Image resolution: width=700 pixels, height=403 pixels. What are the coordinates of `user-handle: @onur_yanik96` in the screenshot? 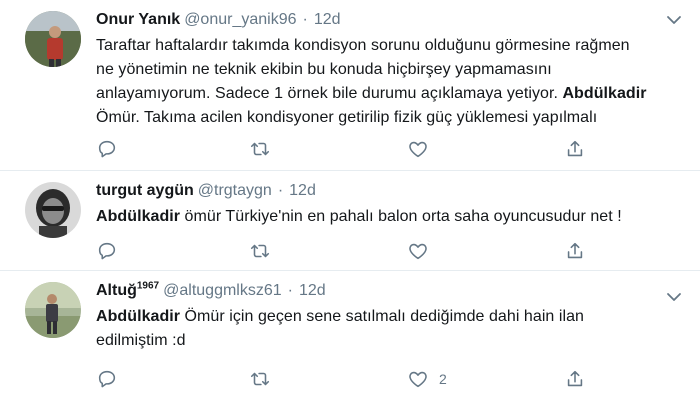 It's located at (240, 19).